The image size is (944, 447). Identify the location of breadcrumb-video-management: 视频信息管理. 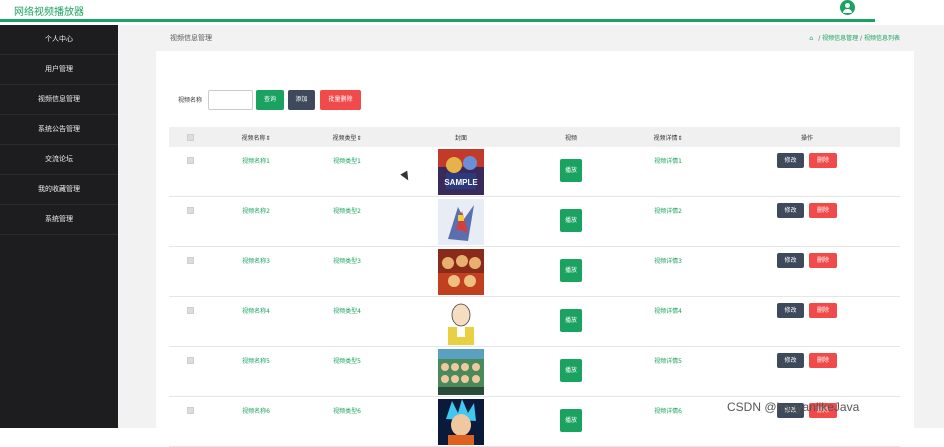
(840, 38).